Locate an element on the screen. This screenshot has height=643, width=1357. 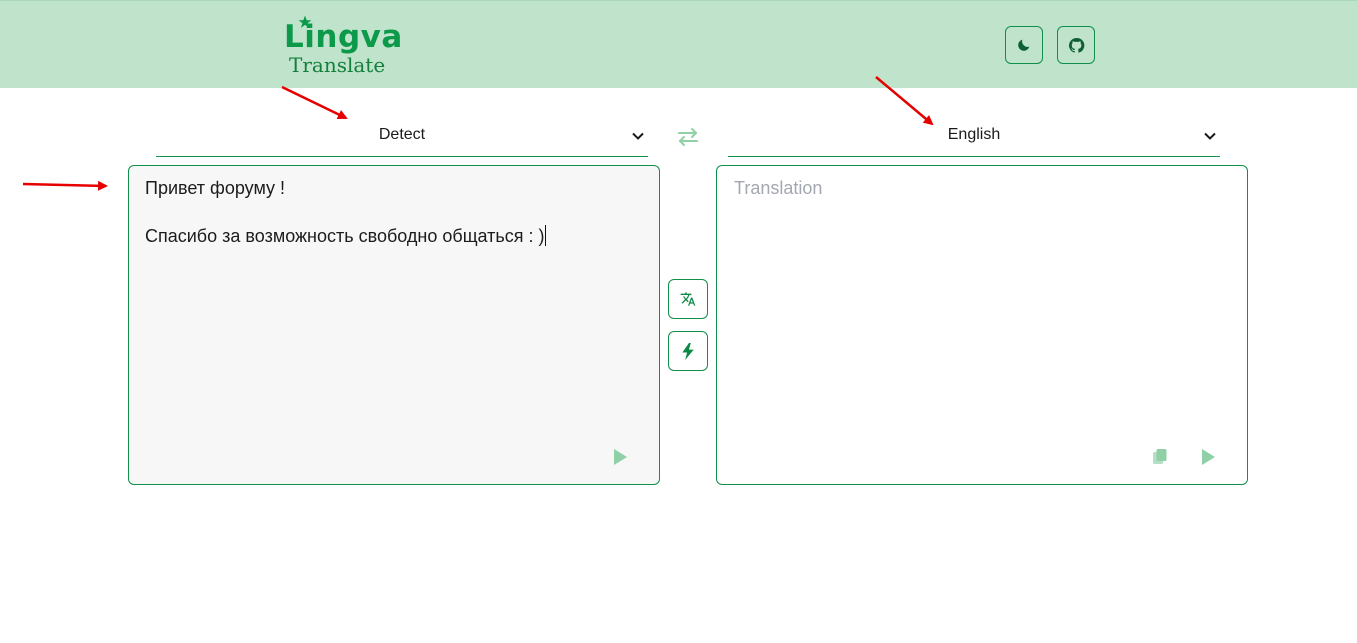
auto-translate-toggle is located at coordinates (688, 351).